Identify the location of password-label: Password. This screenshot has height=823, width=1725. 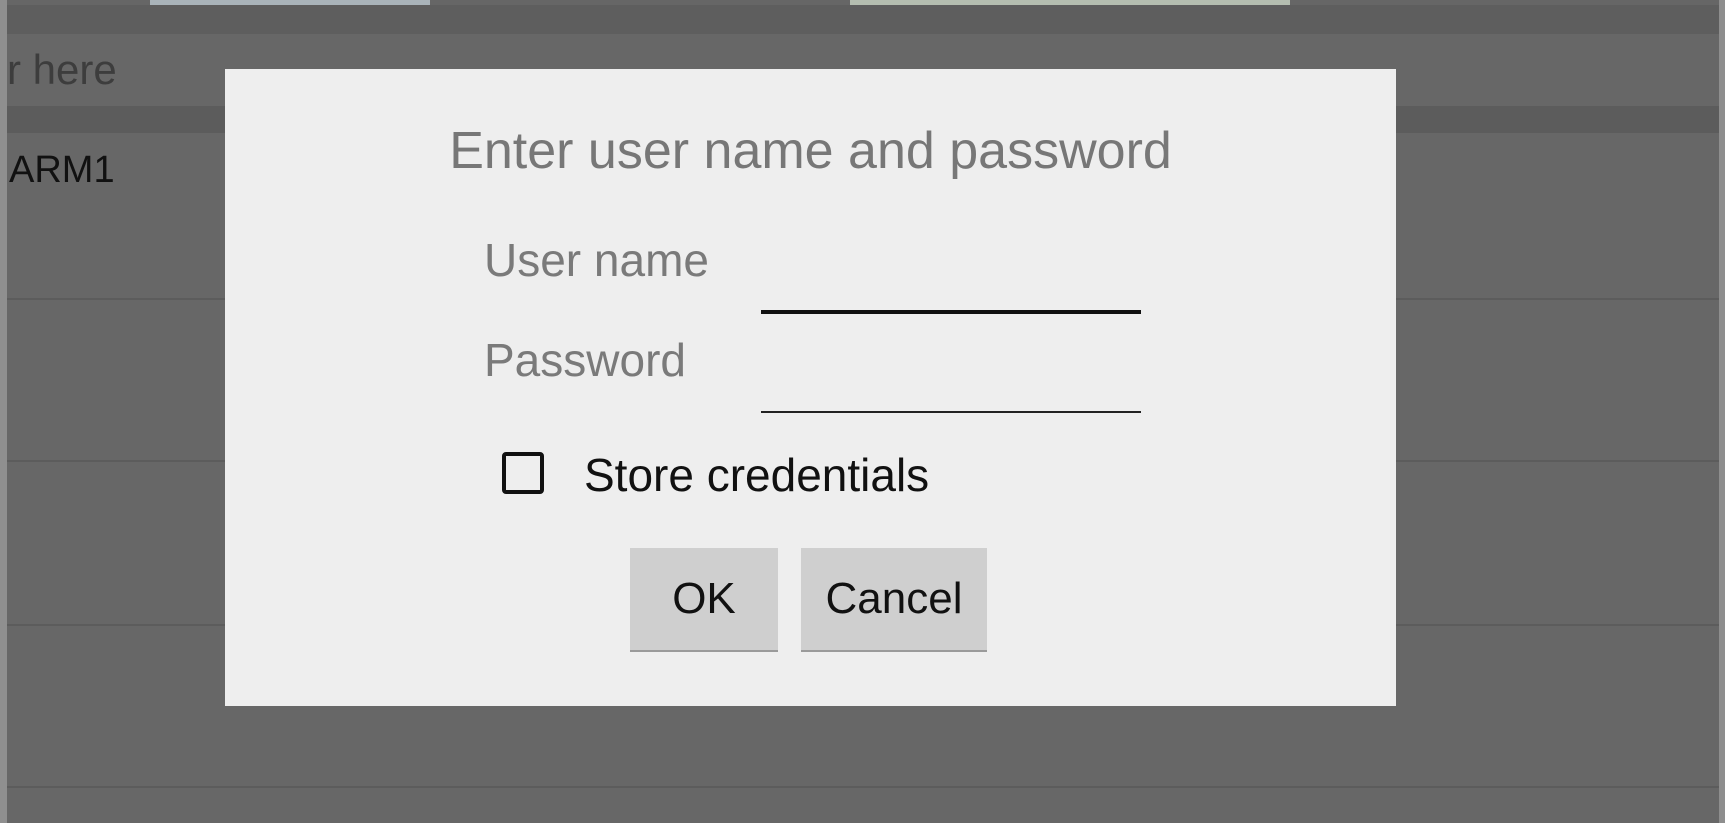
(585, 360).